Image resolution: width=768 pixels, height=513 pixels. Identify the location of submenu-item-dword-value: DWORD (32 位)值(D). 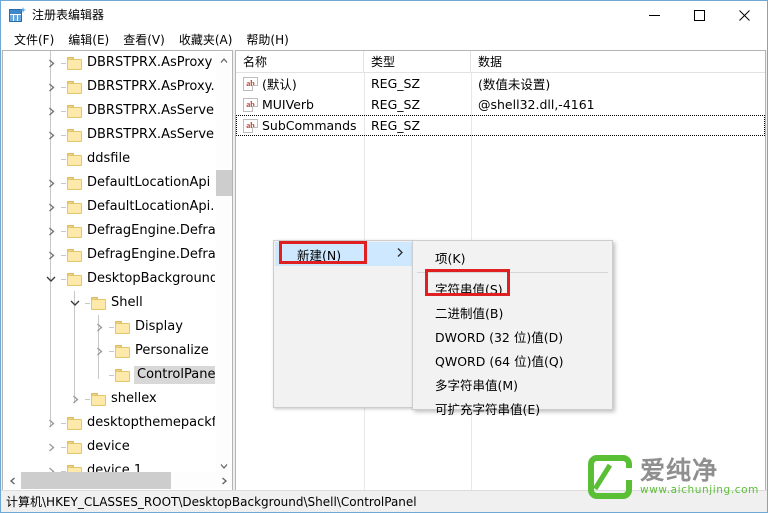
(512, 336).